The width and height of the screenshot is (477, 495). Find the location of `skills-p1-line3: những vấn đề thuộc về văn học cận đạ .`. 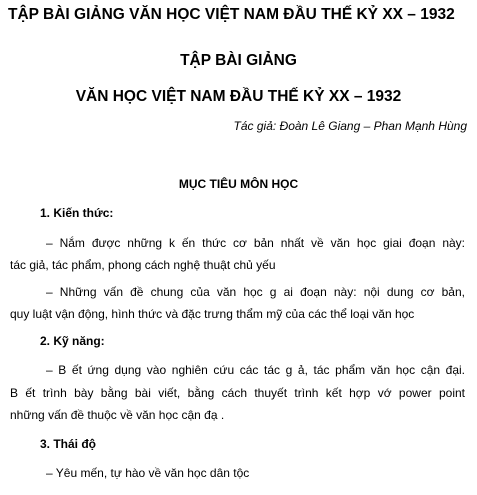

skills-p1-line3: những vấn đề thuộc về văn học cận đạ . is located at coordinates (117, 415).